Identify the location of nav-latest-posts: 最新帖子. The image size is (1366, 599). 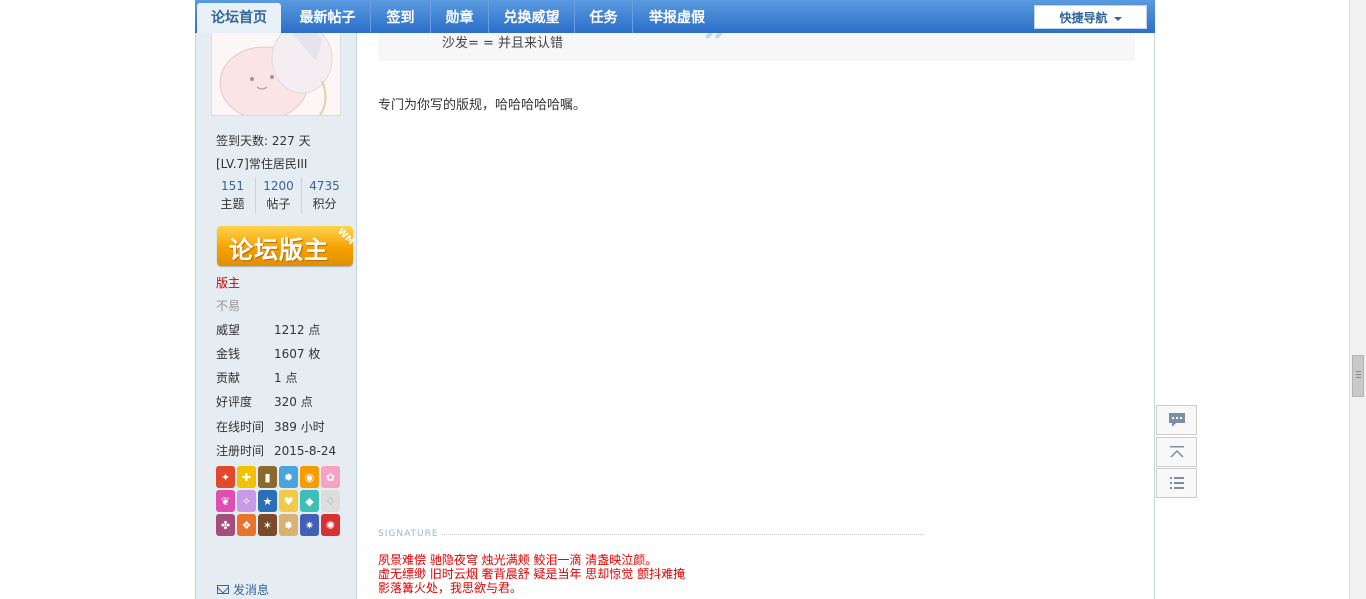
(328, 16).